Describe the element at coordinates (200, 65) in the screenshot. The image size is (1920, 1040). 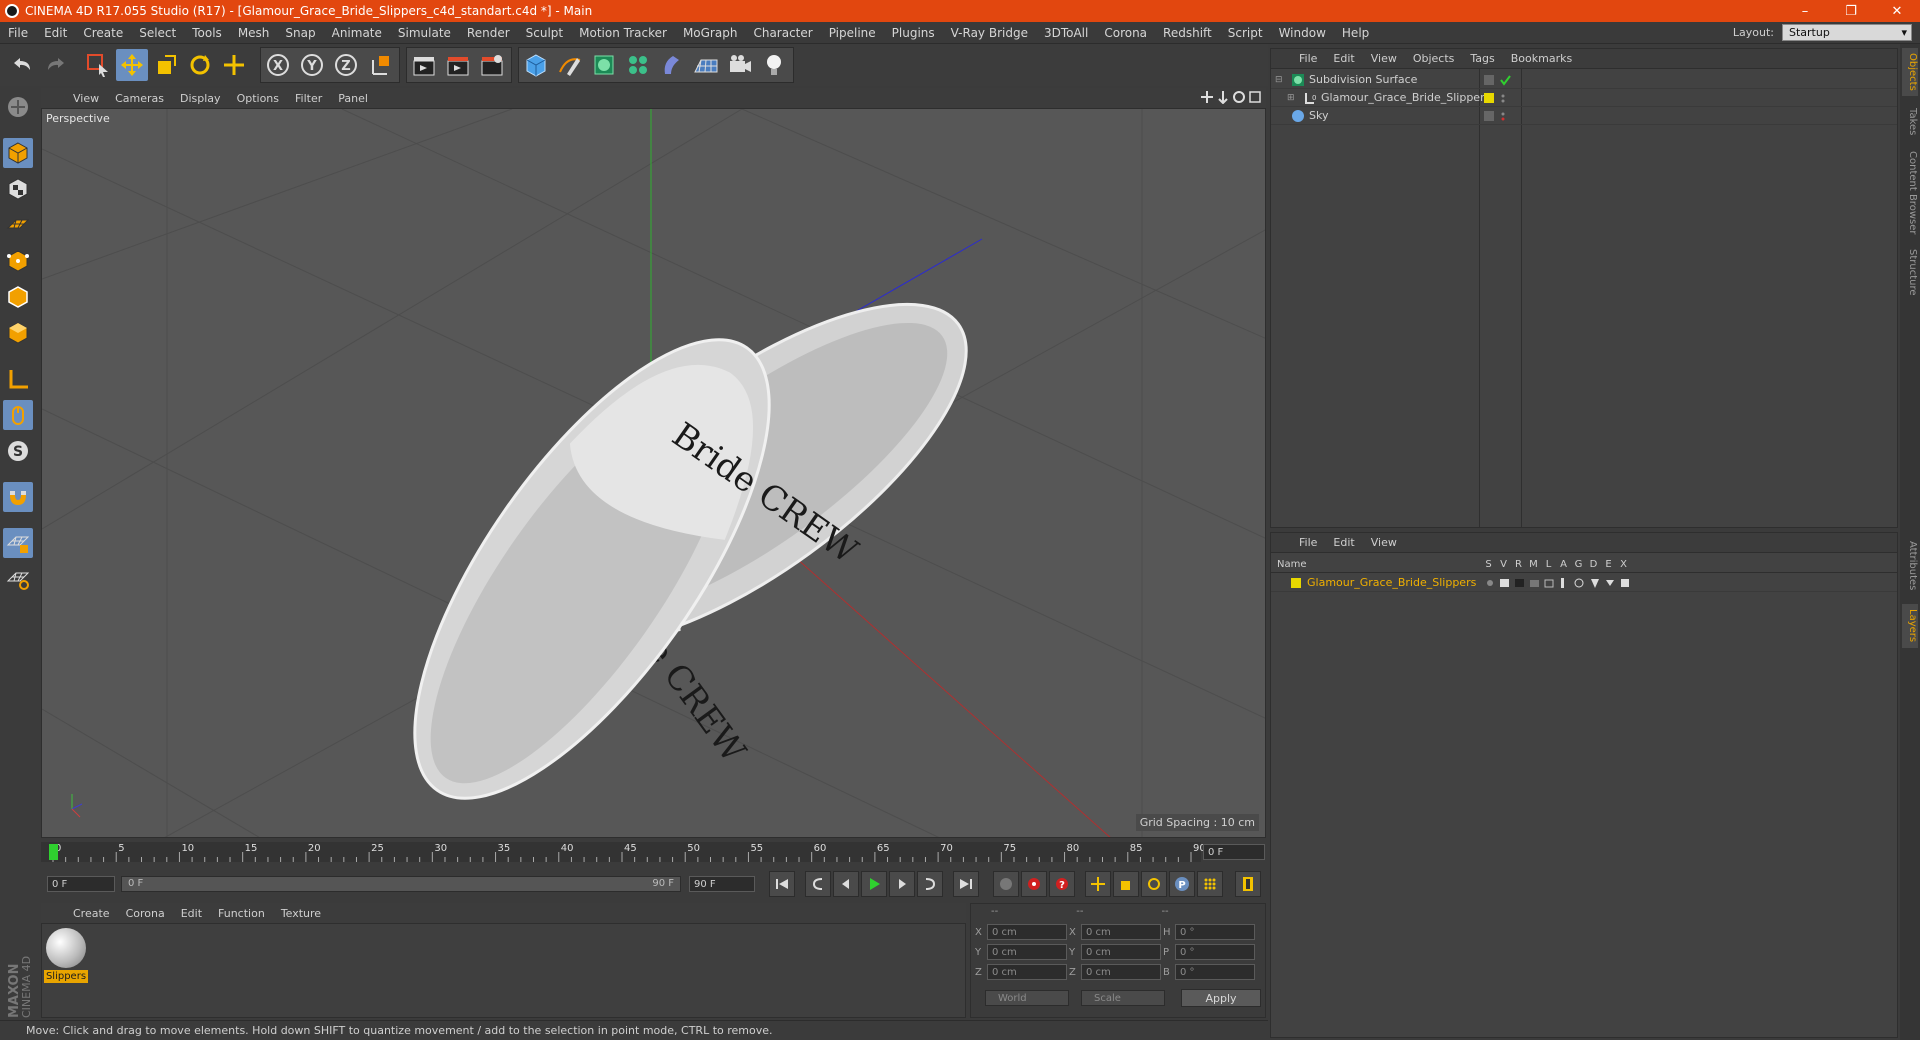
I see `rotate-tool-button` at that location.